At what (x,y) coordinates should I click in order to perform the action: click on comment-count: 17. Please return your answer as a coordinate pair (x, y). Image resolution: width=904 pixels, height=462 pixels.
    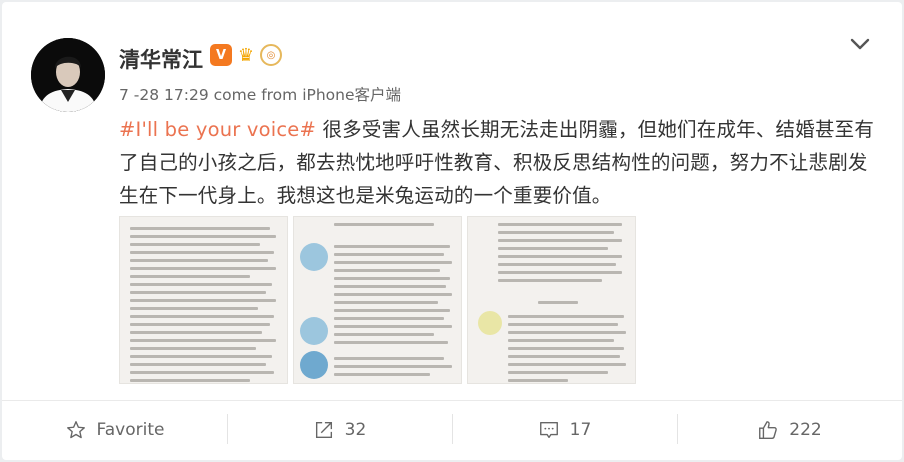
    Looking at the image, I should click on (580, 430).